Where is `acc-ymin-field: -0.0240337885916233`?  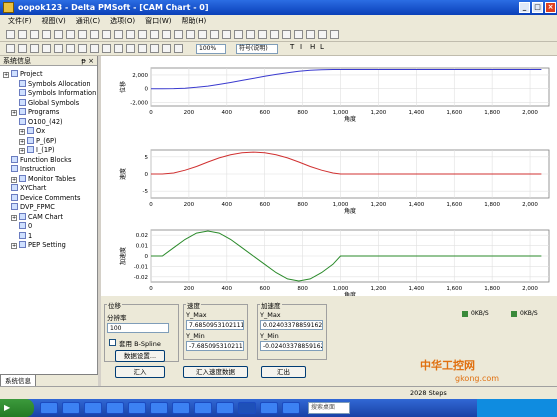
acc-ymin-field: -0.0240337885916233 is located at coordinates (291, 346).